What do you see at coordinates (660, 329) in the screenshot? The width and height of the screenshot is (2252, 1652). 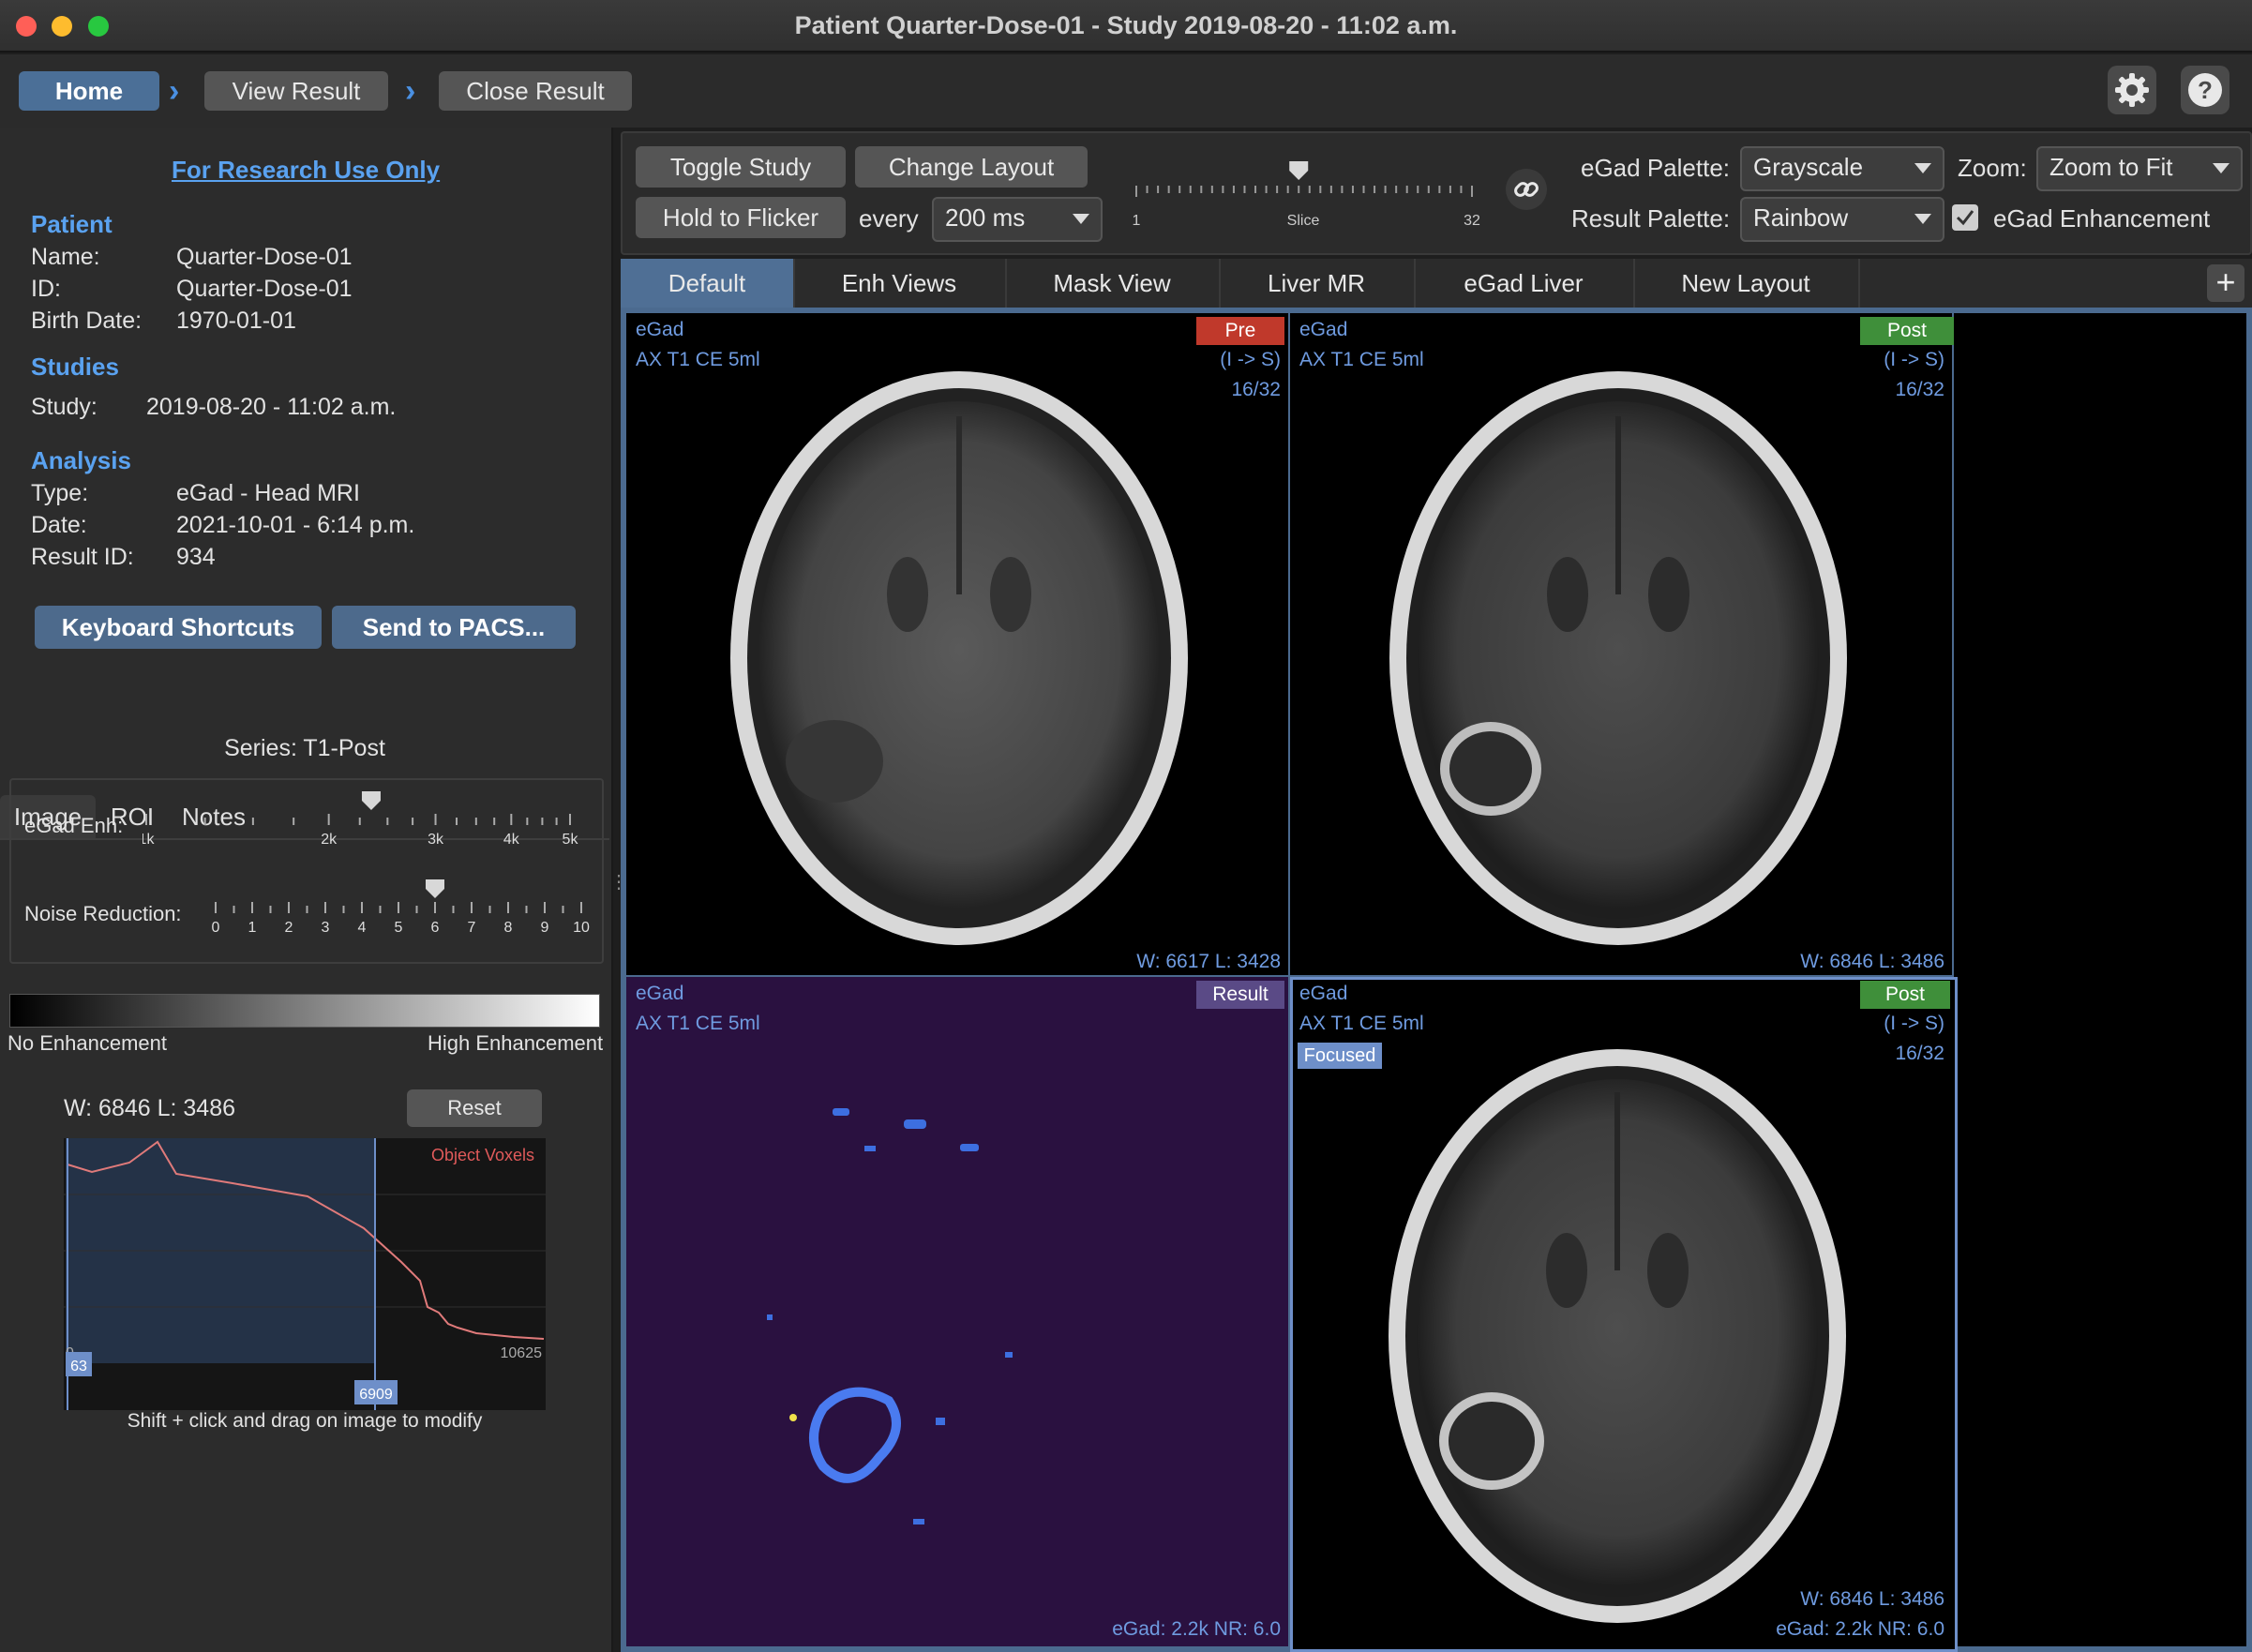 I see `vp1-app: eGad` at bounding box center [660, 329].